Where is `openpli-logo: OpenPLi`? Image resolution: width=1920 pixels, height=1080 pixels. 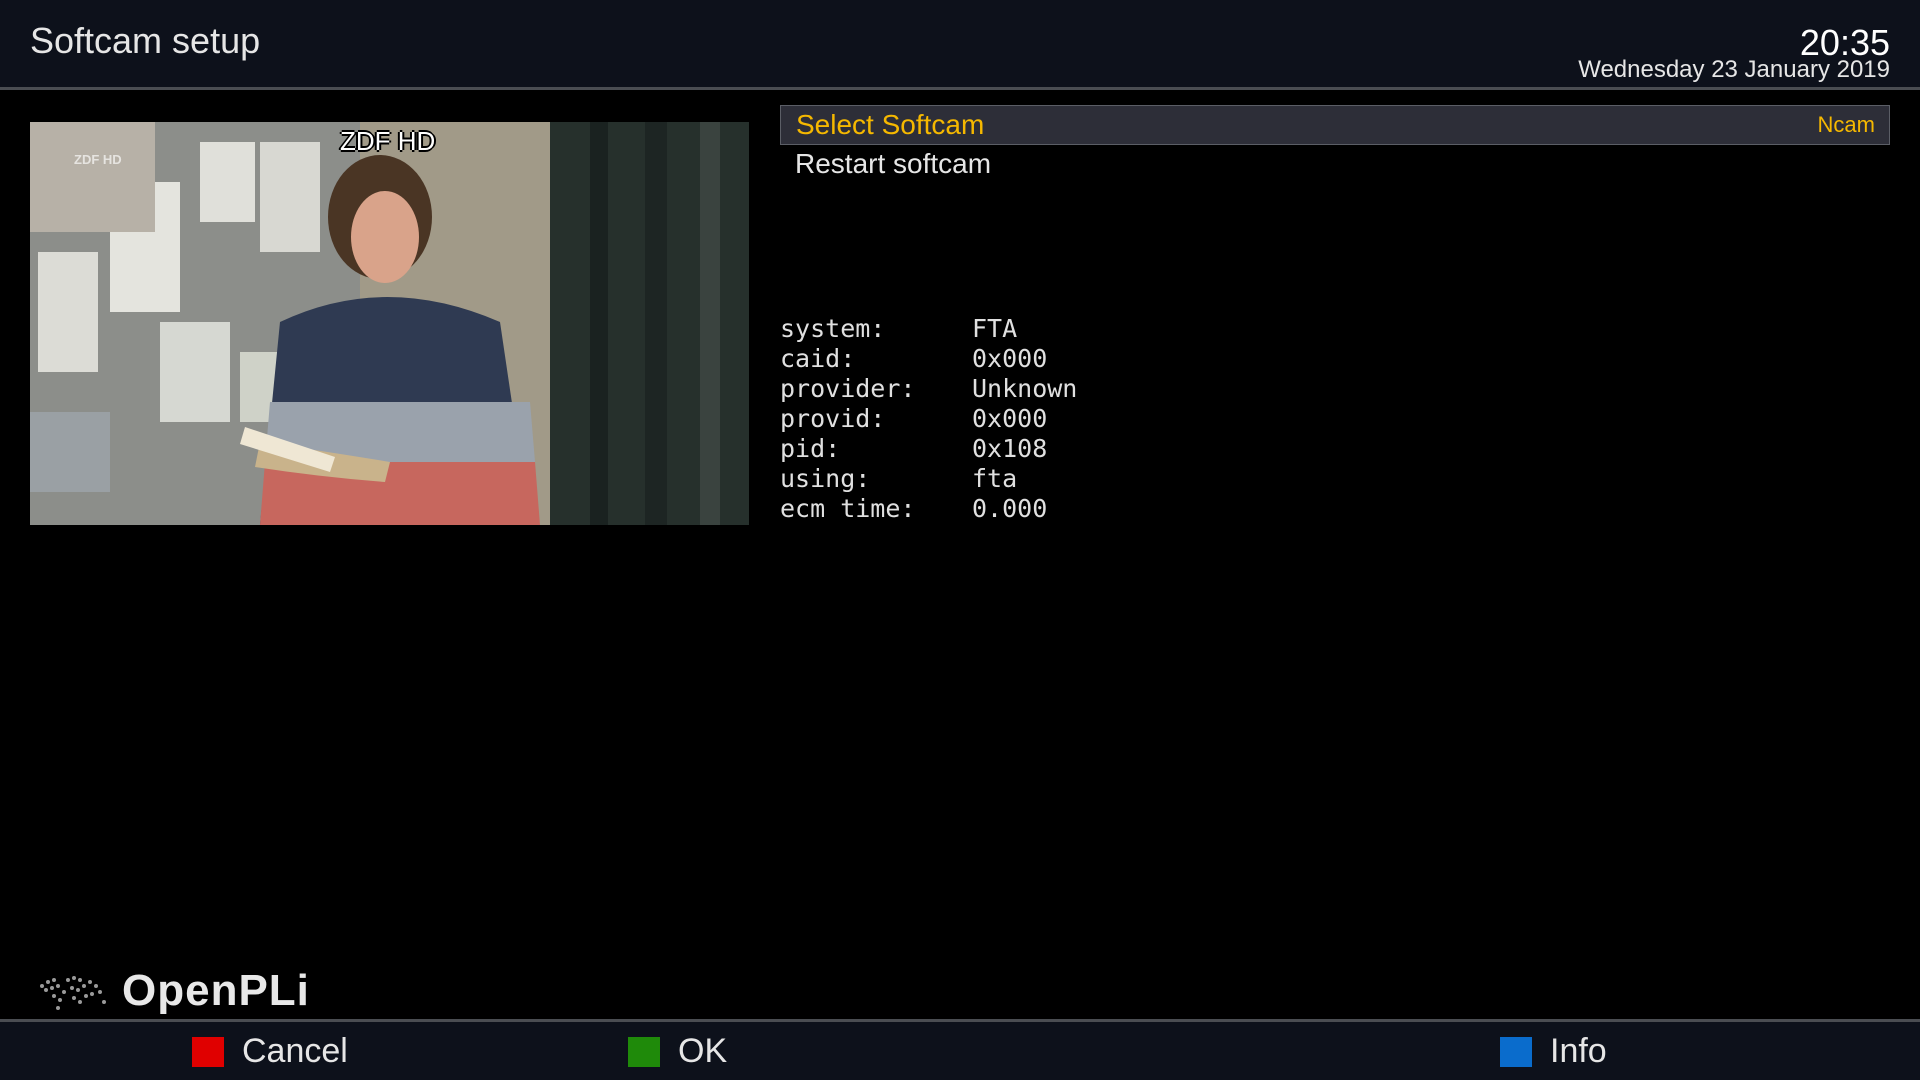 openpli-logo: OpenPLi is located at coordinates (172, 991).